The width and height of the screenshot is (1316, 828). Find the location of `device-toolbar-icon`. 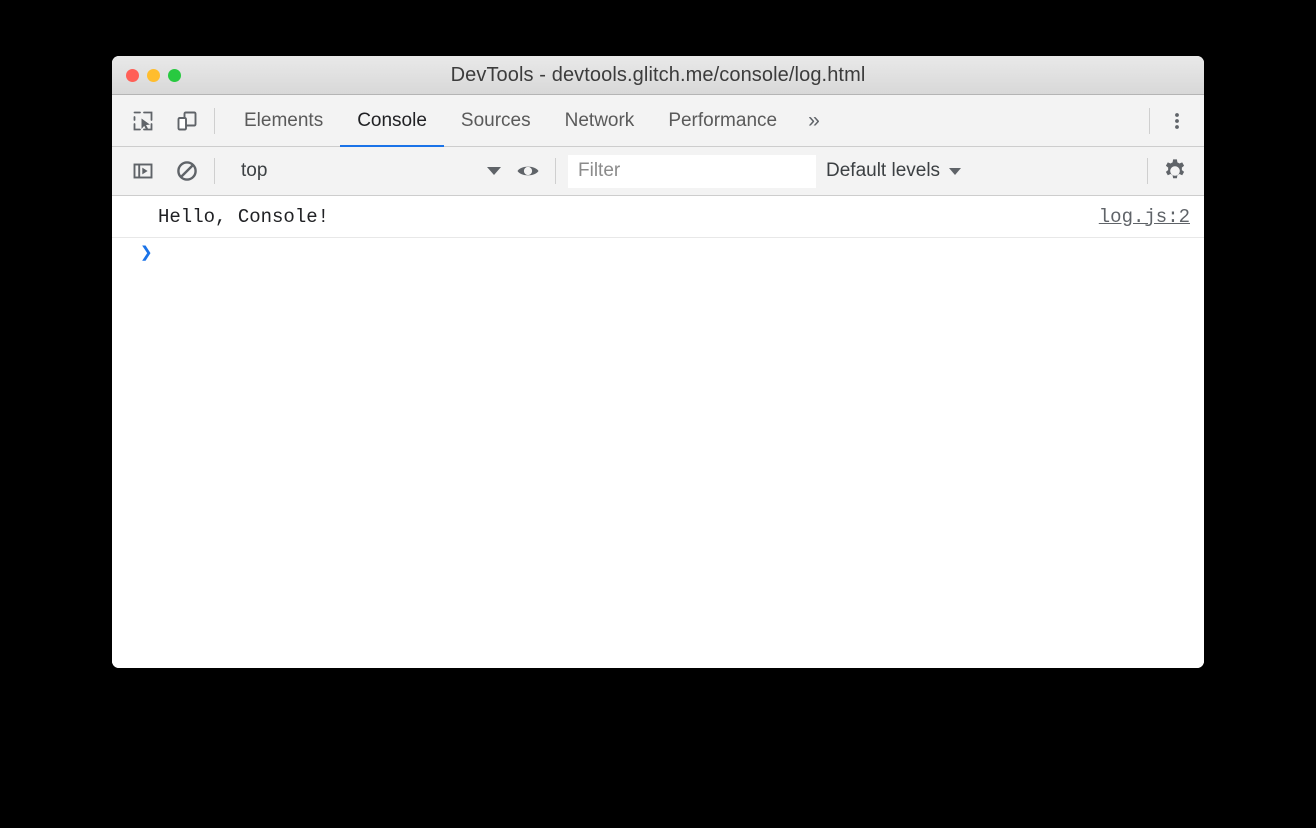

device-toolbar-icon is located at coordinates (187, 121).